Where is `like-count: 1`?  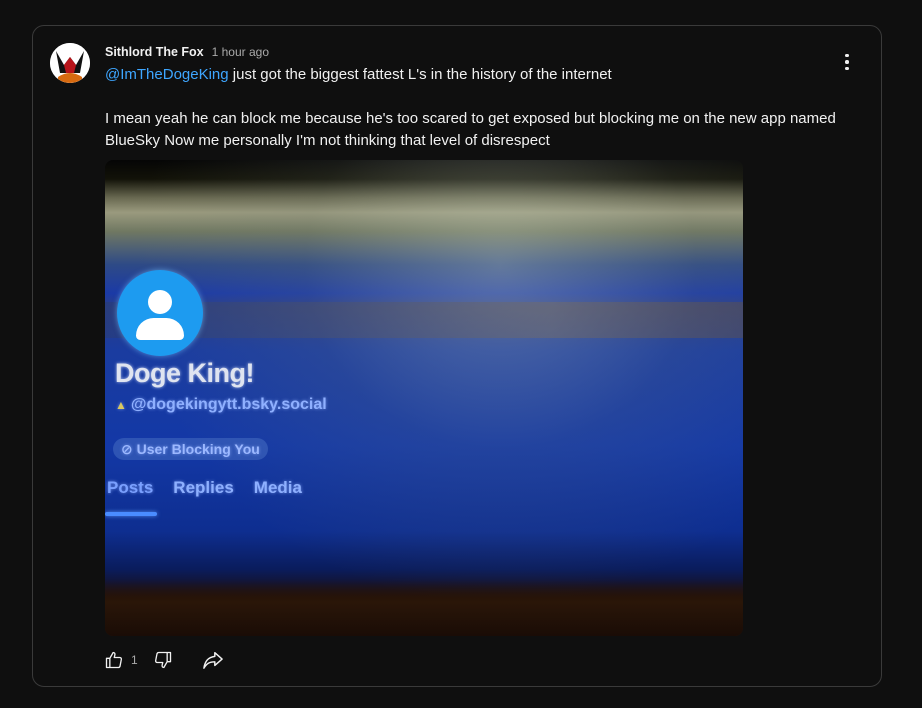
like-count: 1 is located at coordinates (134, 660).